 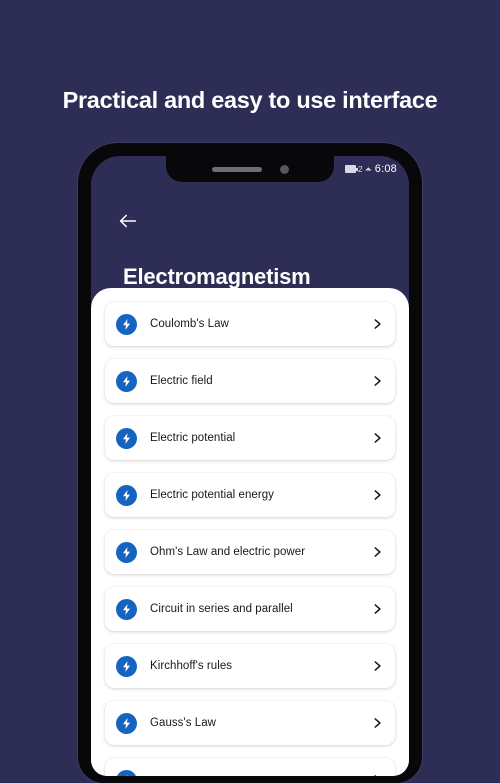 I want to click on list-item-label: Kirchhoff's rules, so click(x=191, y=666).